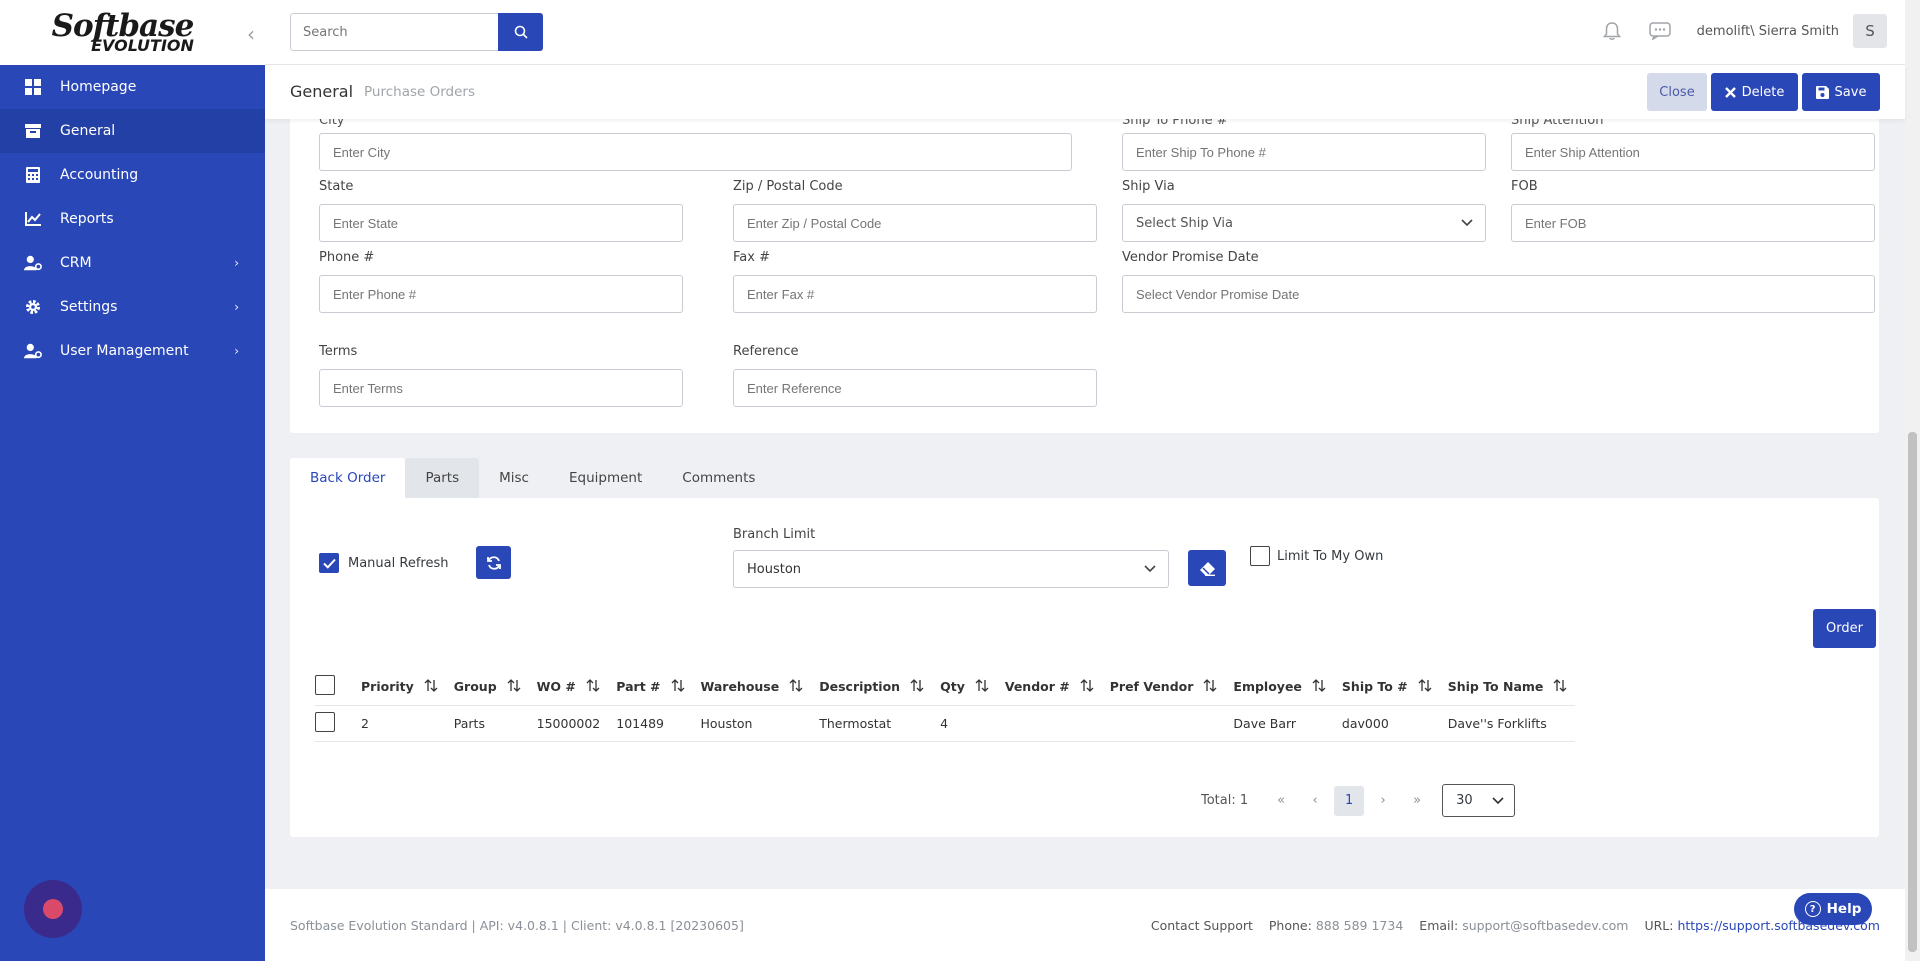 This screenshot has height=961, width=1920. What do you see at coordinates (964, 687) in the screenshot?
I see `column-header: Qty` at bounding box center [964, 687].